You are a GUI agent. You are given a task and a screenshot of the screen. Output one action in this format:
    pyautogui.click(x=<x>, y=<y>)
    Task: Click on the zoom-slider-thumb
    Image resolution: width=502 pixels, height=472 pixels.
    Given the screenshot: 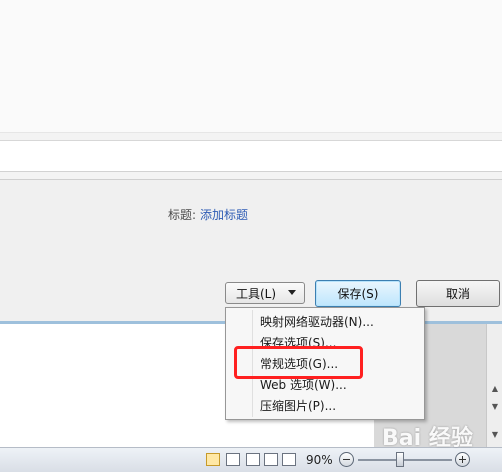 What is the action you would take?
    pyautogui.click(x=400, y=459)
    